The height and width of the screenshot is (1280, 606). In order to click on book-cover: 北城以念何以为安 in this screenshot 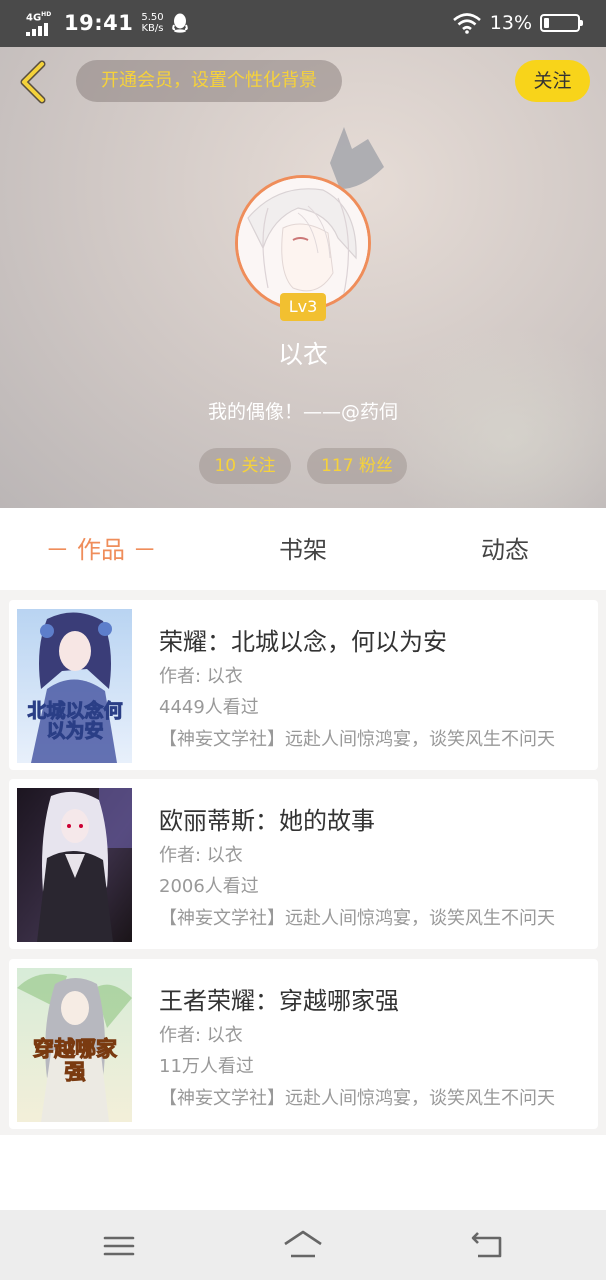, I will do `click(74, 686)`.